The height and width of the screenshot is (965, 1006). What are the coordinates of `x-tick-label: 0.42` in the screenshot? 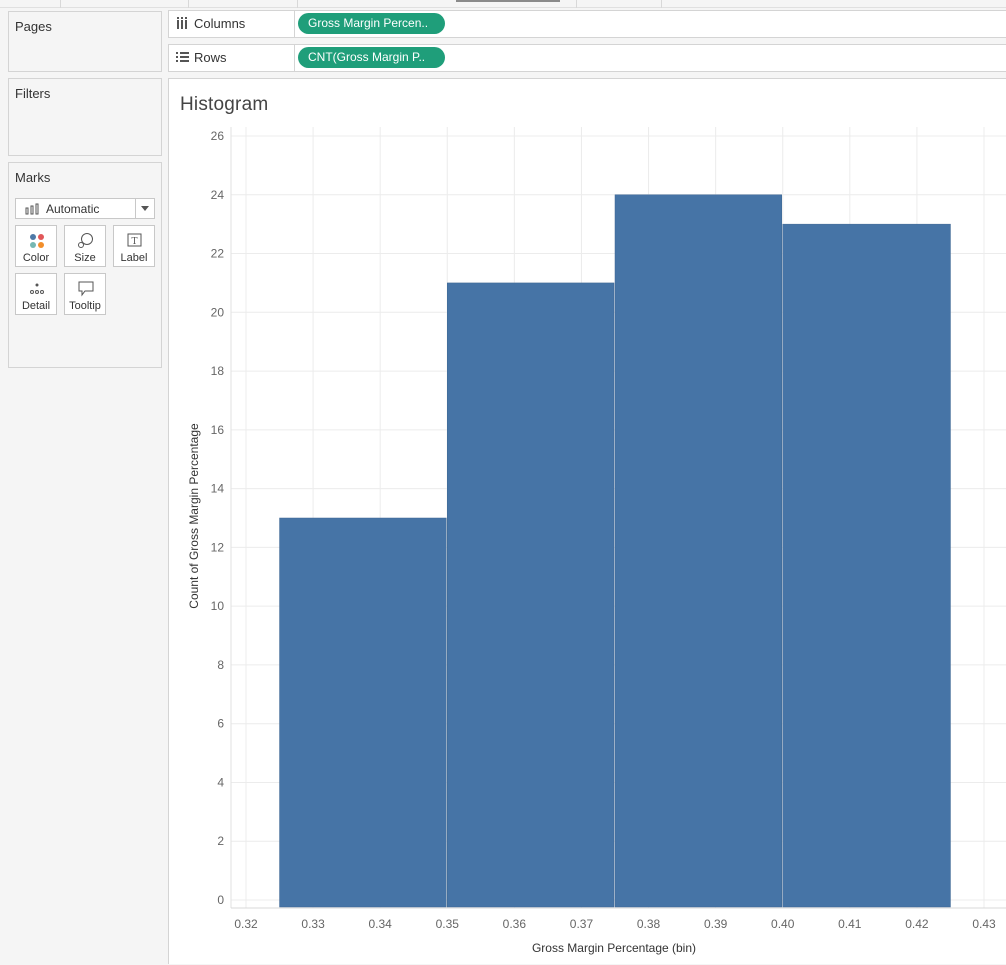 It's located at (917, 924).